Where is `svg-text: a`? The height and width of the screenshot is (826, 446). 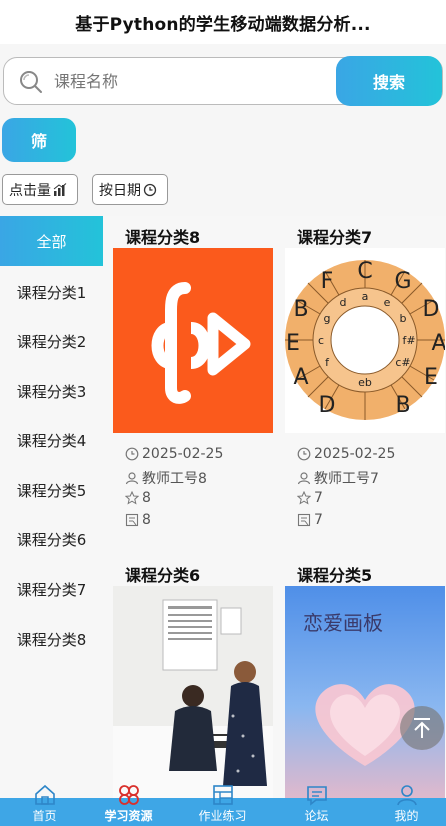 svg-text: a is located at coordinates (365, 296).